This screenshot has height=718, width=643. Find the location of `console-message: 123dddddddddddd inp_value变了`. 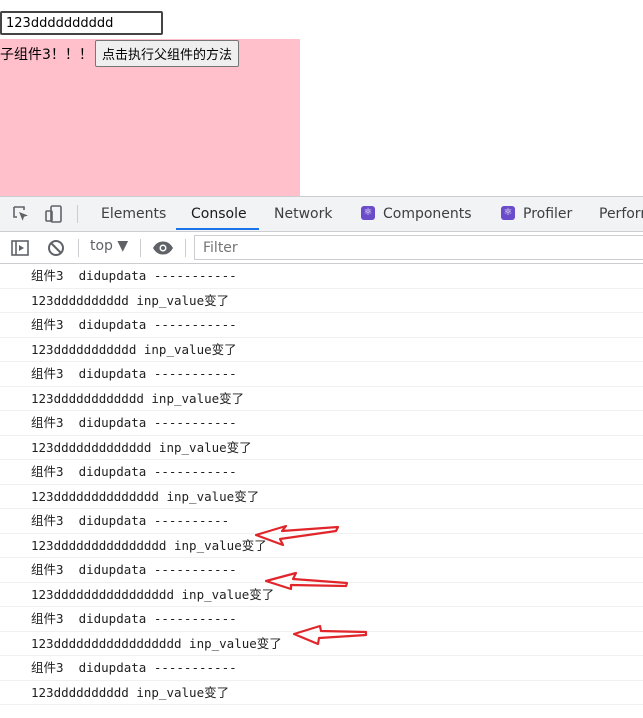

console-message: 123dddddddddddd inp_value变了 is located at coordinates (321, 399).